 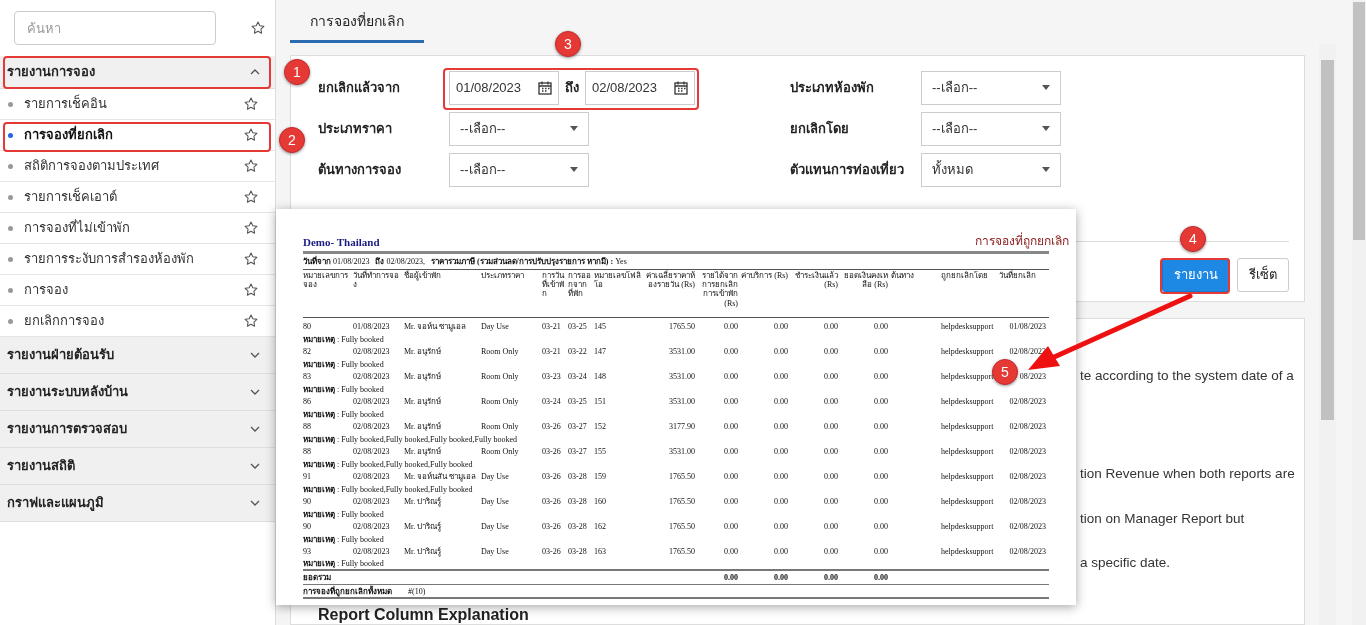 What do you see at coordinates (60, 355) in the screenshot?
I see `group-label: รายงานฝ่ายต้อนรับ` at bounding box center [60, 355].